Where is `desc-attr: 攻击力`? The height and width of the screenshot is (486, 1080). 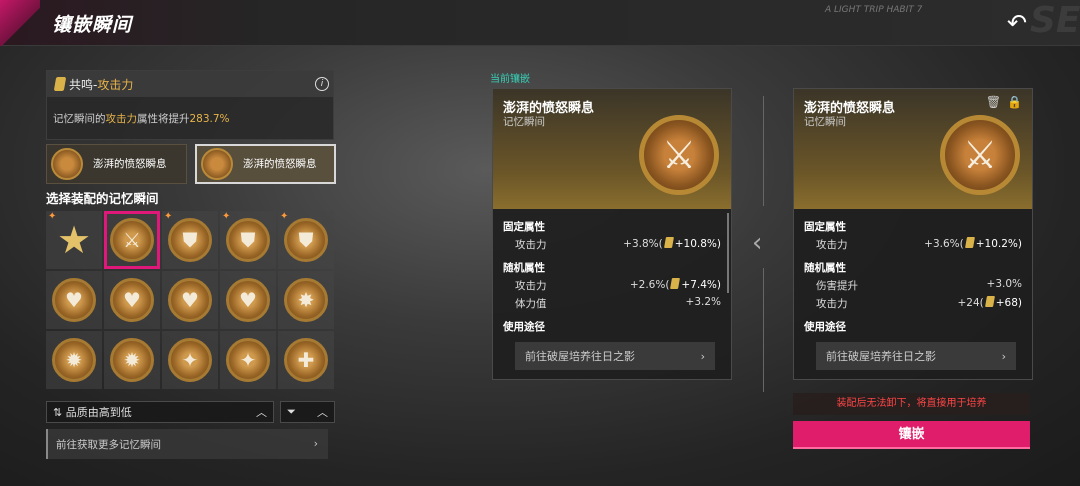 desc-attr: 攻击力 is located at coordinates (121, 119).